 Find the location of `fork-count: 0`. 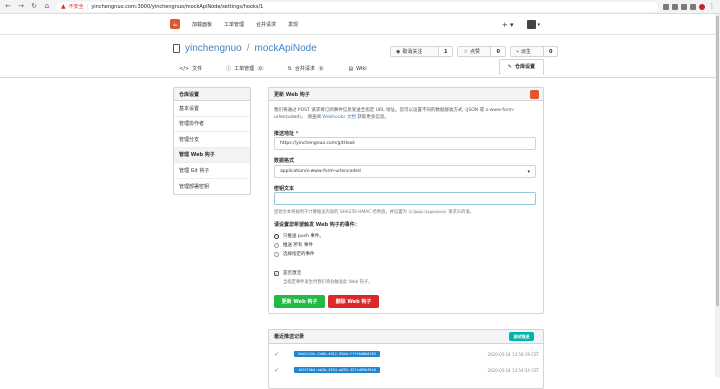

fork-count: 0 is located at coordinates (550, 51).